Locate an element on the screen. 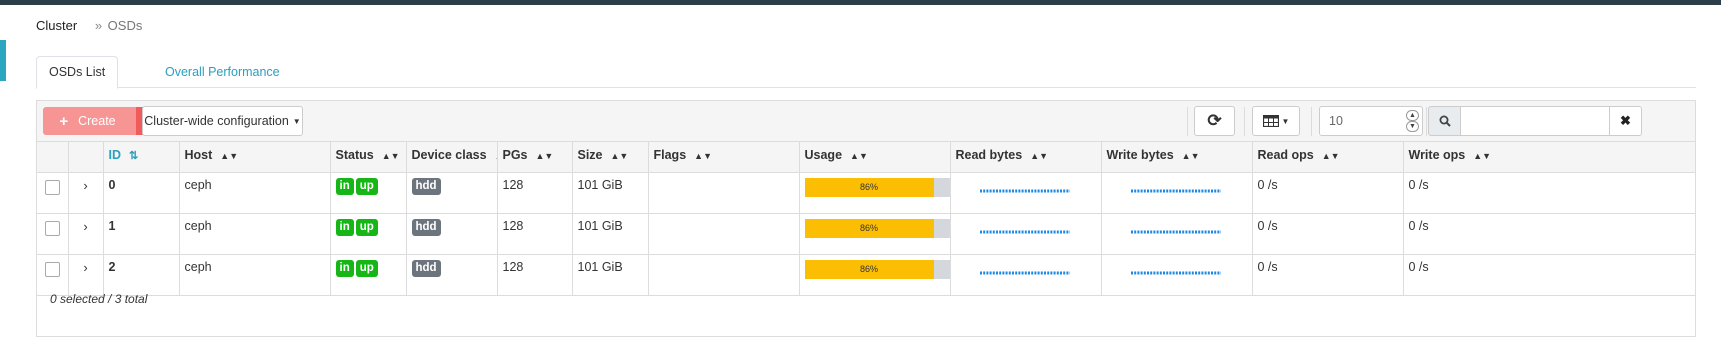 The height and width of the screenshot is (360, 1721). table-icon is located at coordinates (1270, 121).